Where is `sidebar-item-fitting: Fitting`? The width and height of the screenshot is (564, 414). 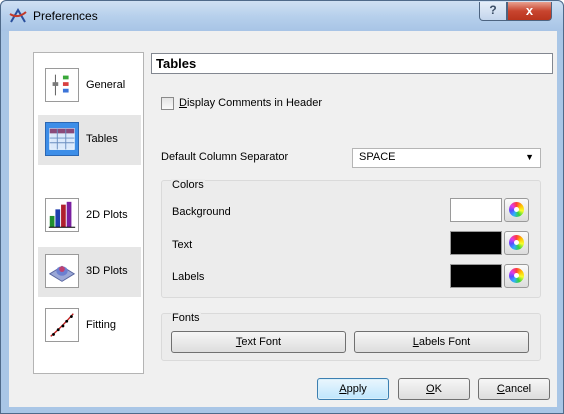 sidebar-item-fitting: Fitting is located at coordinates (89, 326).